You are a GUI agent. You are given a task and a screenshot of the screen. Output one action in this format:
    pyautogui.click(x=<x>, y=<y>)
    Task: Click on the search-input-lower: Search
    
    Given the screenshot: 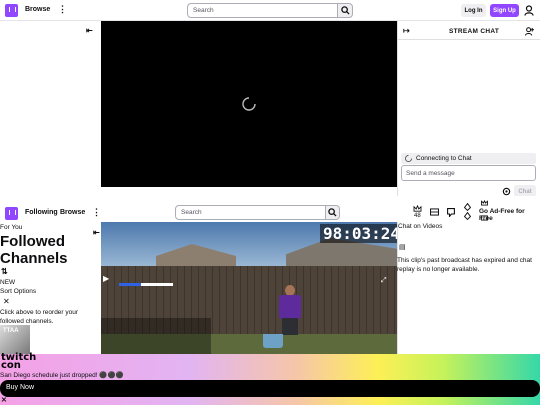 What is the action you would take?
    pyautogui.click(x=250, y=212)
    